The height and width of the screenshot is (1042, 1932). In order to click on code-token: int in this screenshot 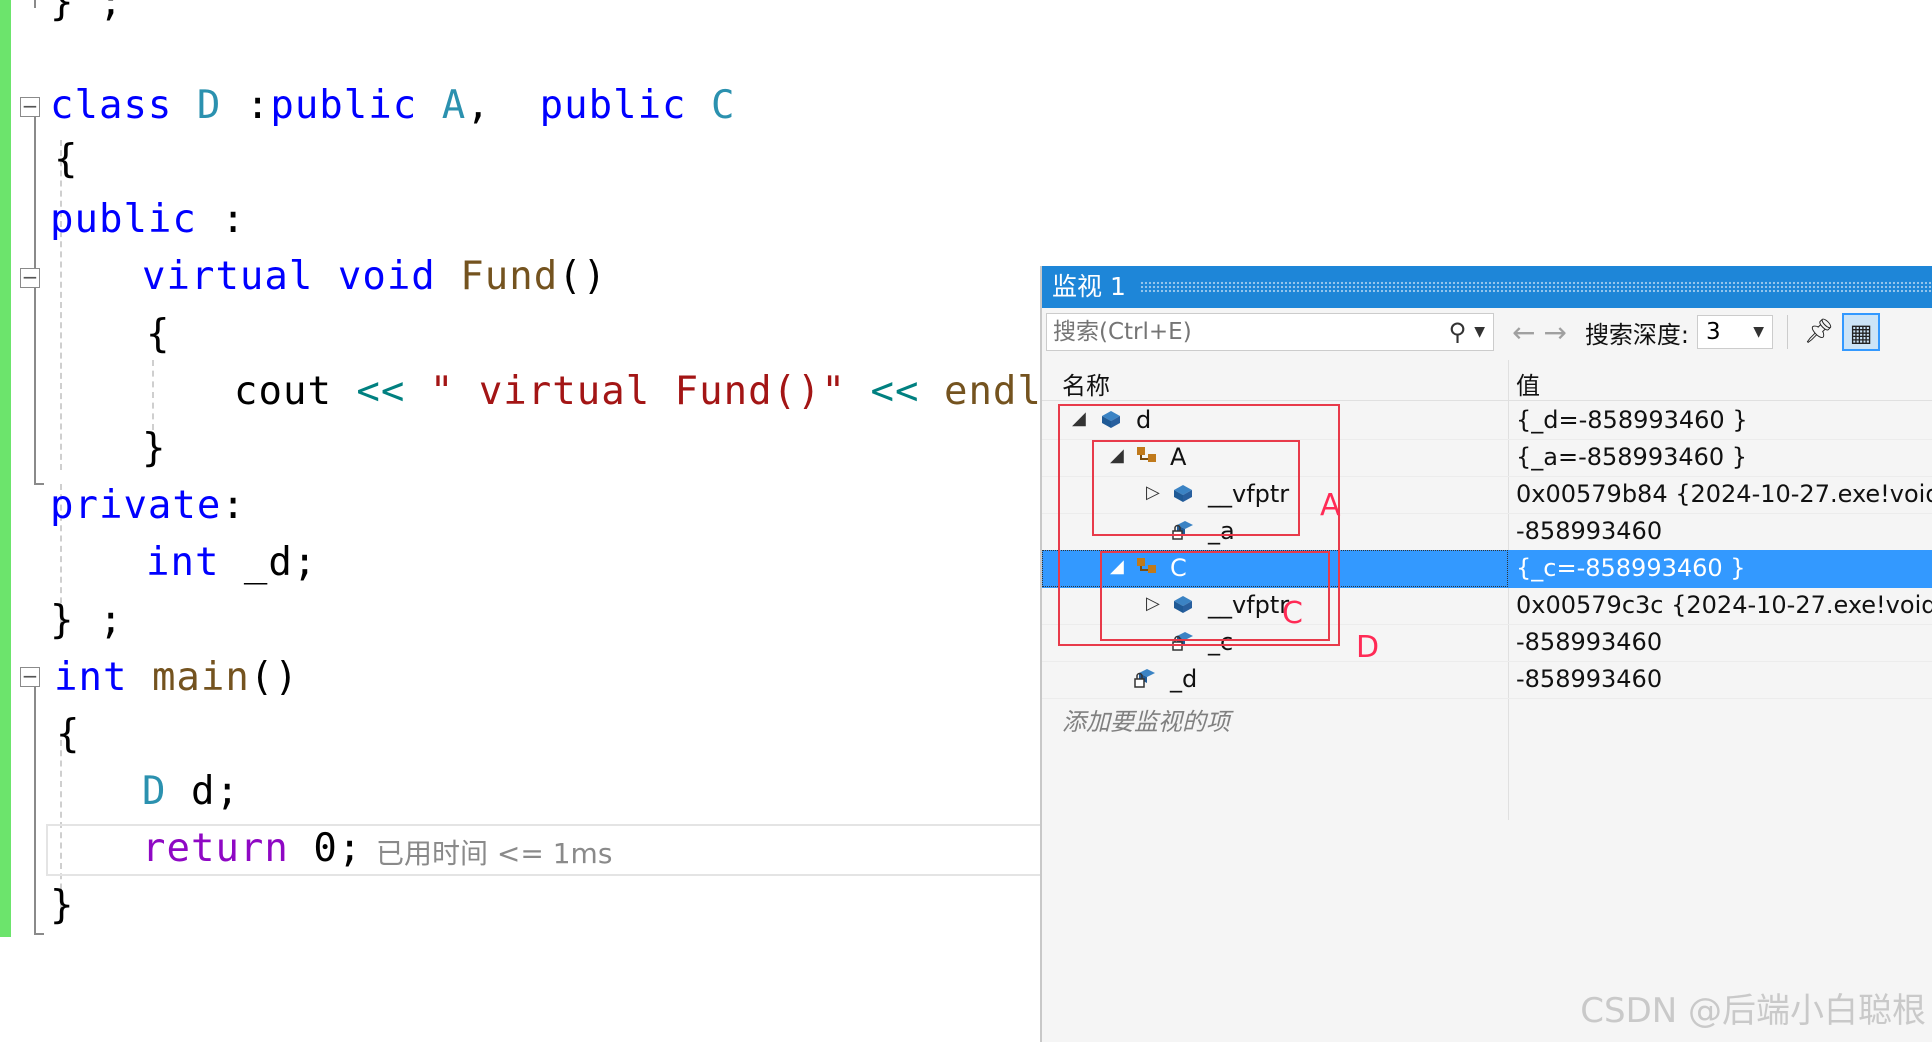, I will do `click(183, 562)`.